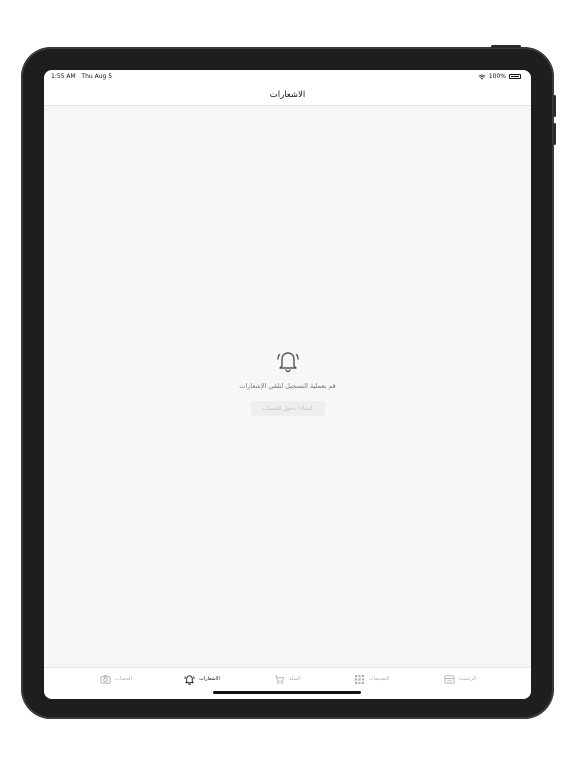 The image size is (576, 768). I want to click on wifi-icon, so click(482, 77).